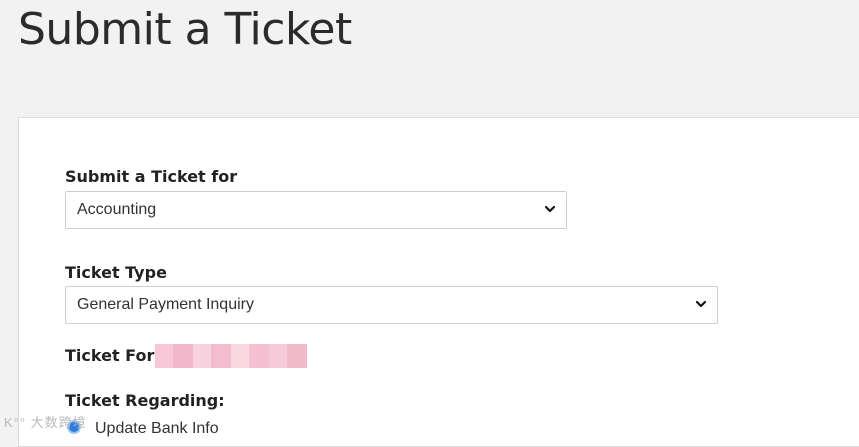 Image resolution: width=859 pixels, height=447 pixels. What do you see at coordinates (116, 272) in the screenshot?
I see `ticket-type-label: Ticket Type` at bounding box center [116, 272].